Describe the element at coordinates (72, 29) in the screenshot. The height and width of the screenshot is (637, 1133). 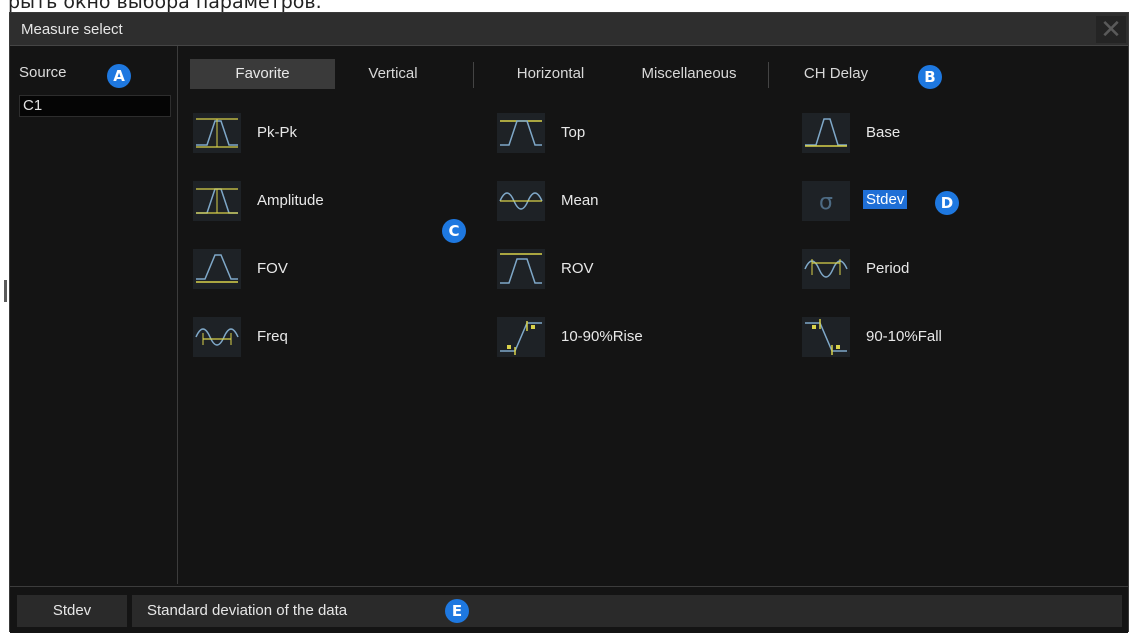
I see `dialog-title: Measure select` at that location.